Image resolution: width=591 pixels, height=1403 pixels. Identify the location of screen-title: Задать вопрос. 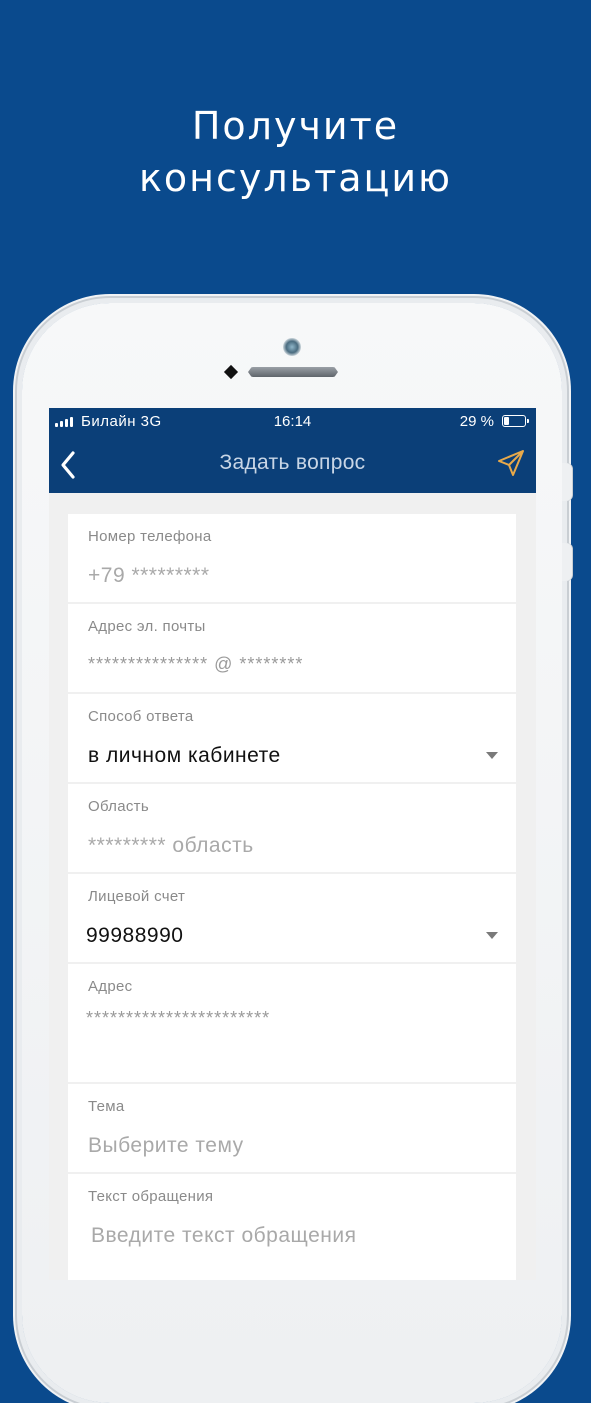
(292, 462).